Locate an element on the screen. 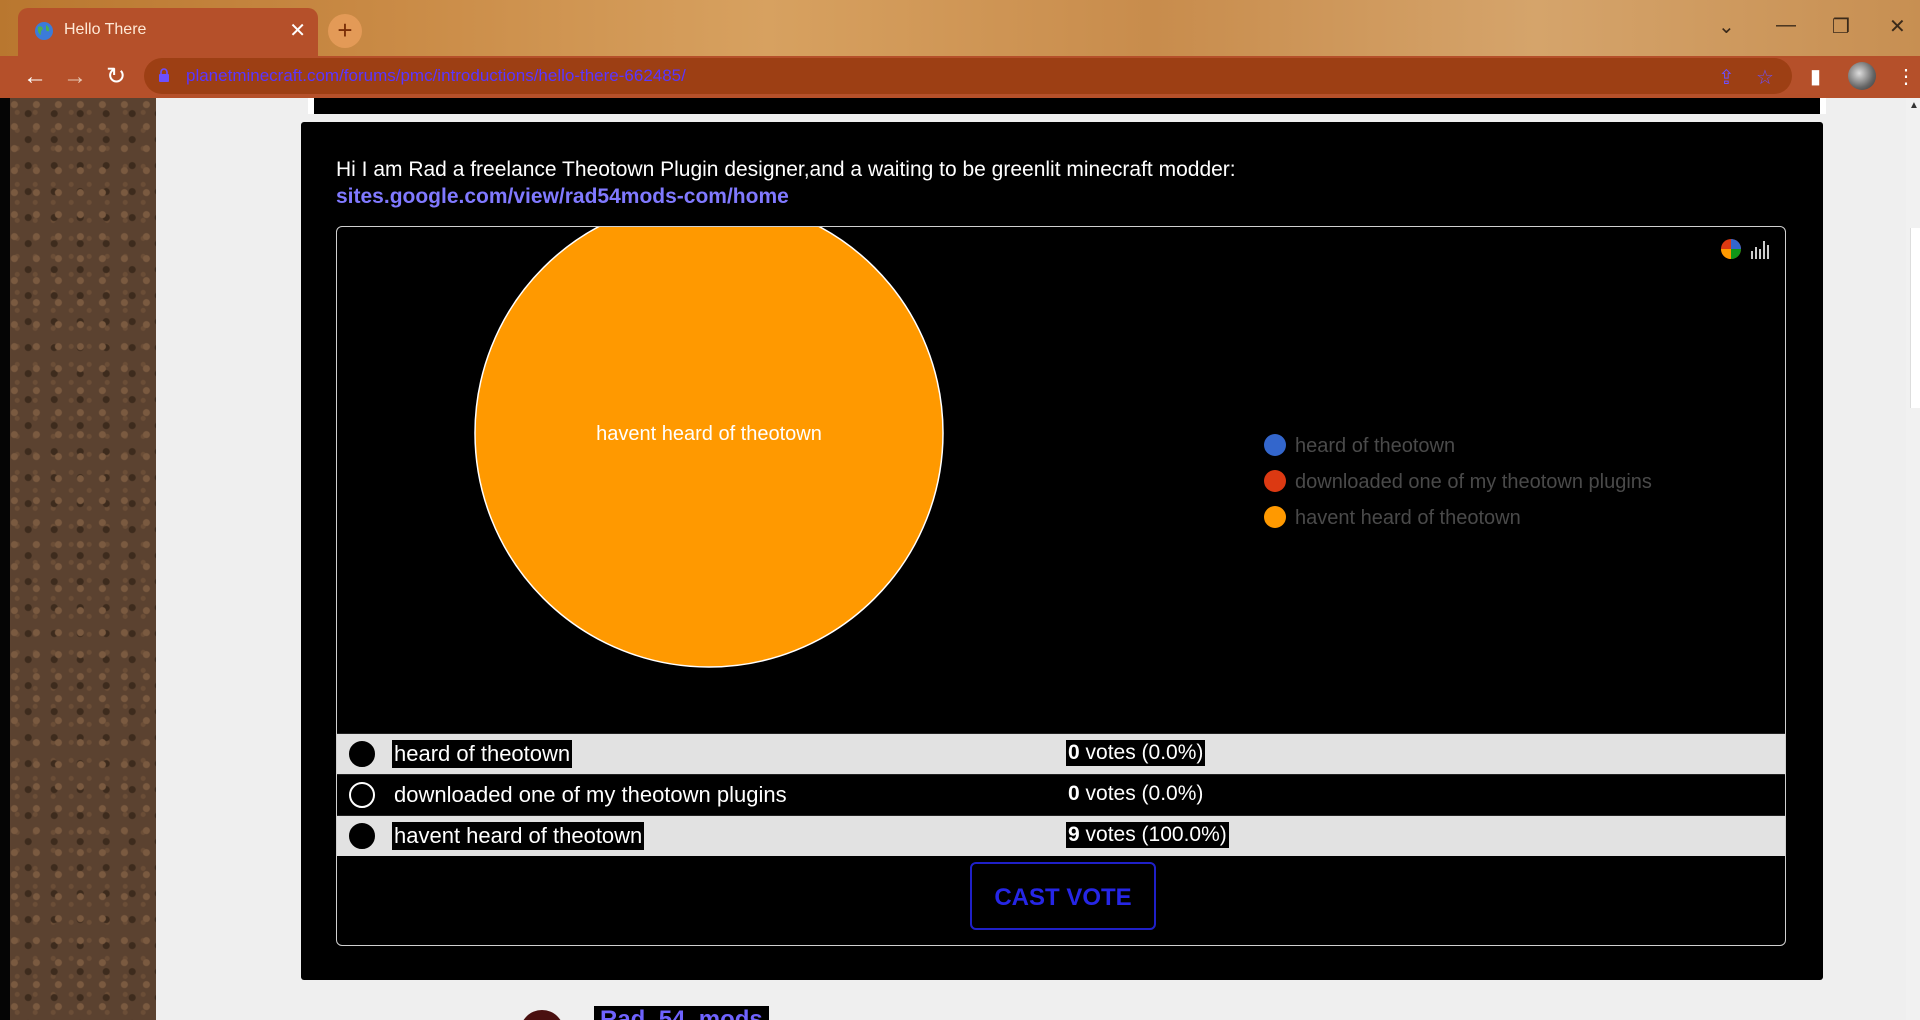 Image resolution: width=1920 pixels, height=1020 pixels. legend-label: downloaded one of my theotown plugins is located at coordinates (1473, 482).